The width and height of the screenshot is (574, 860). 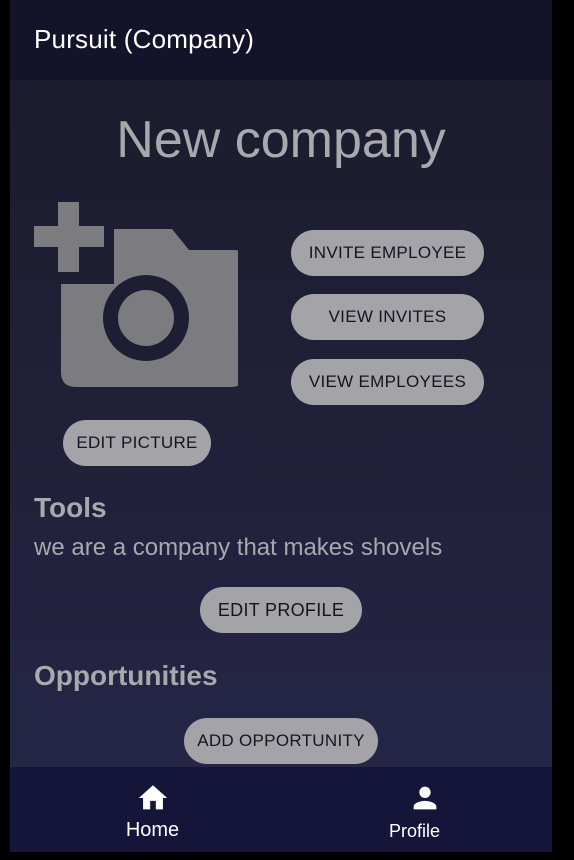 I want to click on home-icon, so click(x=153, y=797).